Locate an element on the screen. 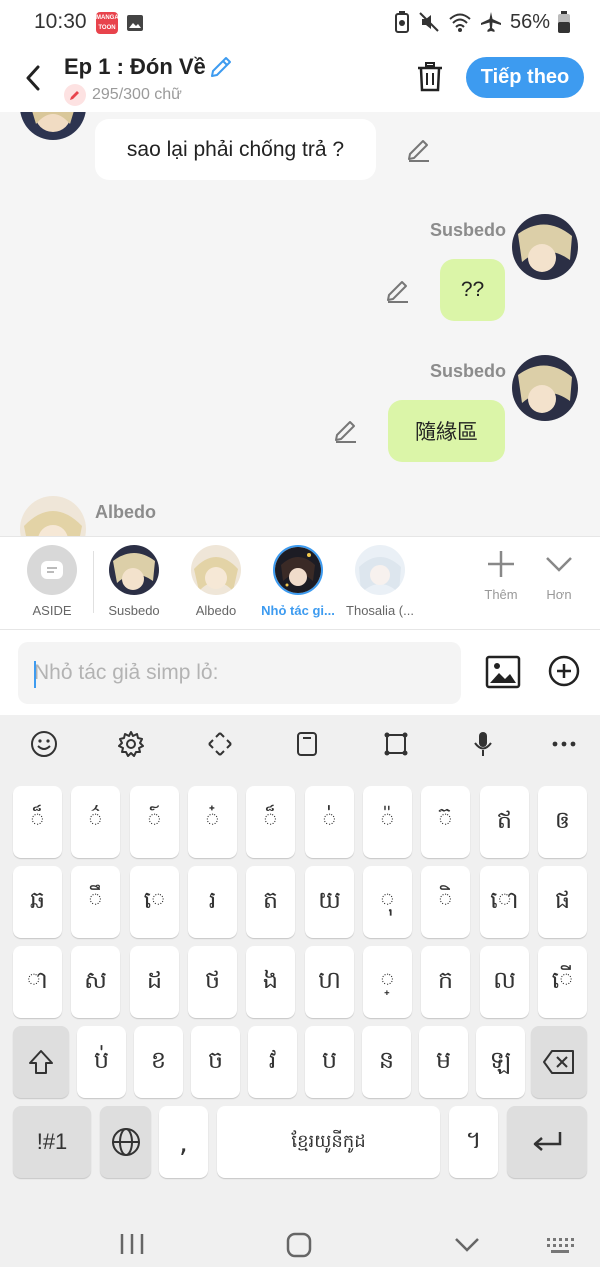 The height and width of the screenshot is (1267, 600). delete-button is located at coordinates (430, 77).